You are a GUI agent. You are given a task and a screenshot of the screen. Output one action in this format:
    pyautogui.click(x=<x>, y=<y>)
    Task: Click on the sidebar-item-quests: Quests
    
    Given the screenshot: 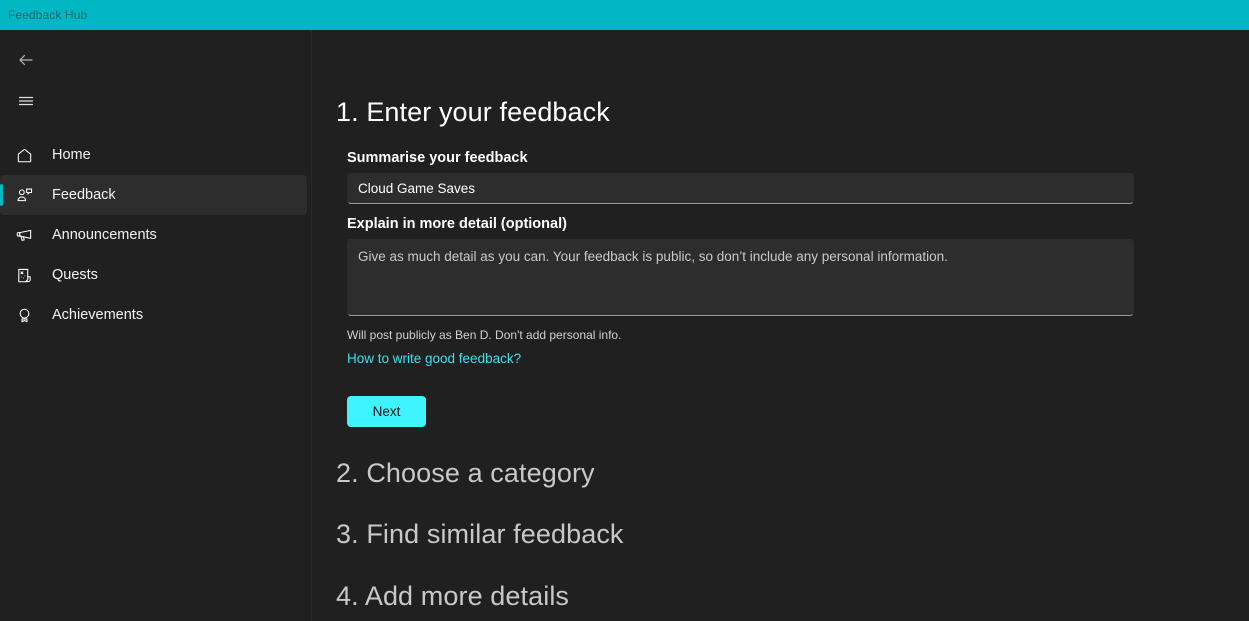 What is the action you would take?
    pyautogui.click(x=153, y=275)
    